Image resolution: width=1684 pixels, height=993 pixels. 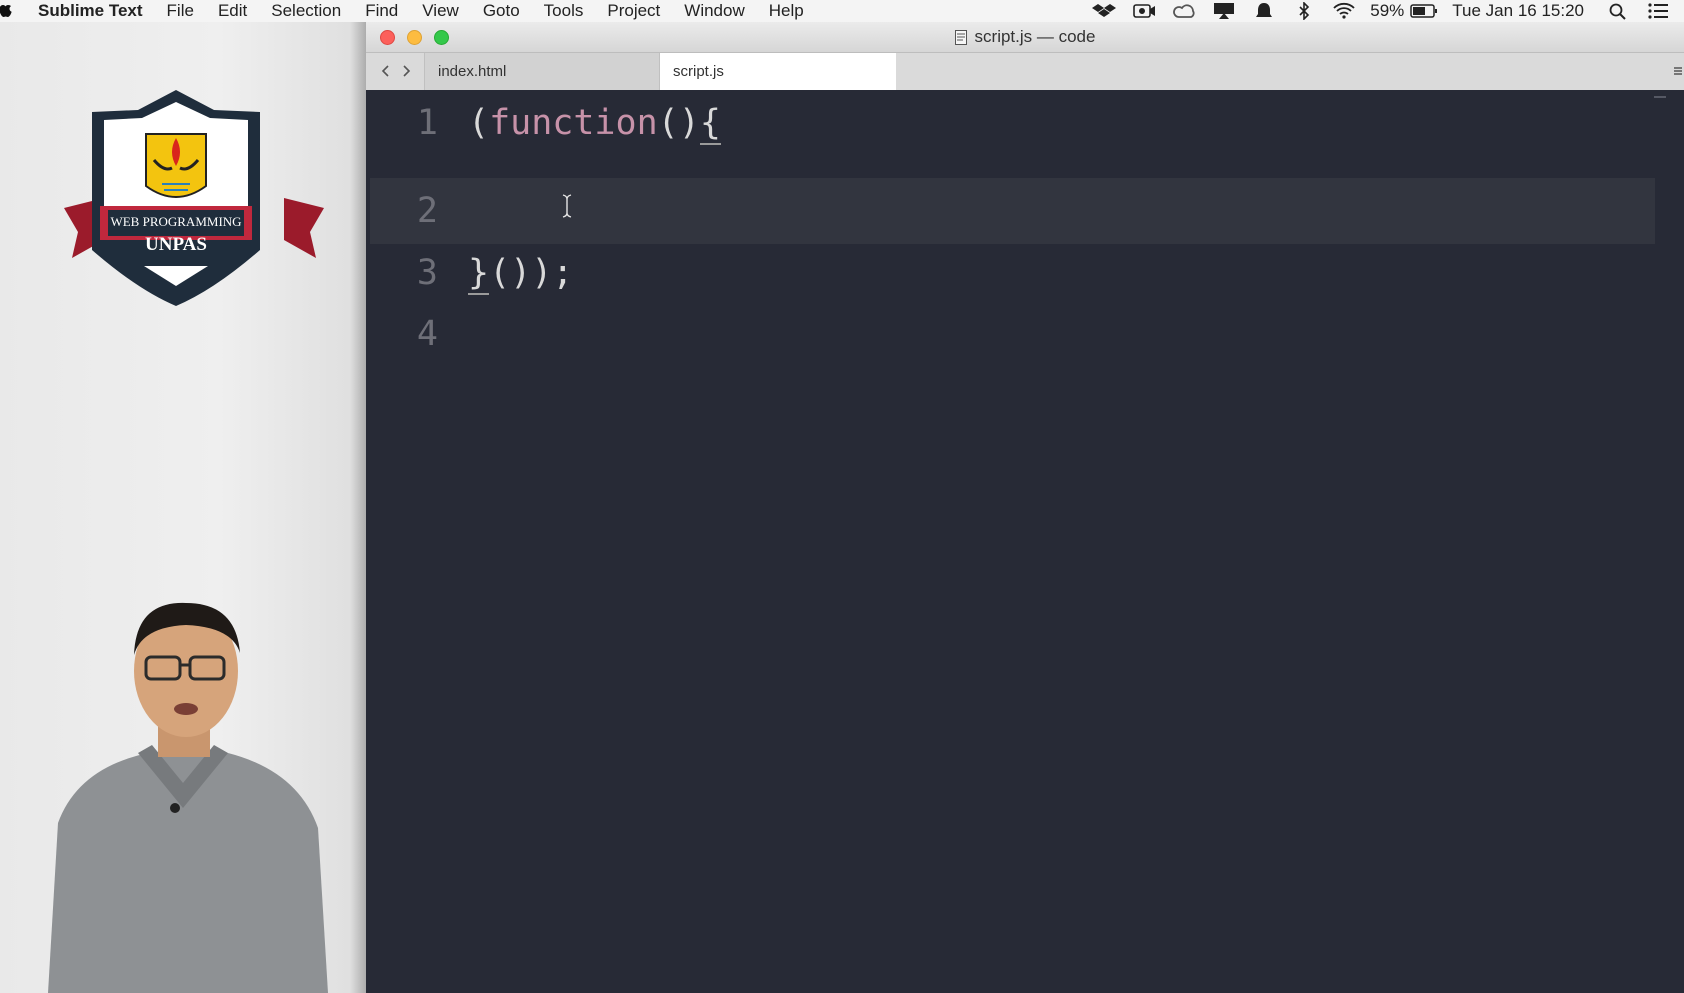 I want to click on logo-text-line2: UNPAS, so click(x=176, y=244).